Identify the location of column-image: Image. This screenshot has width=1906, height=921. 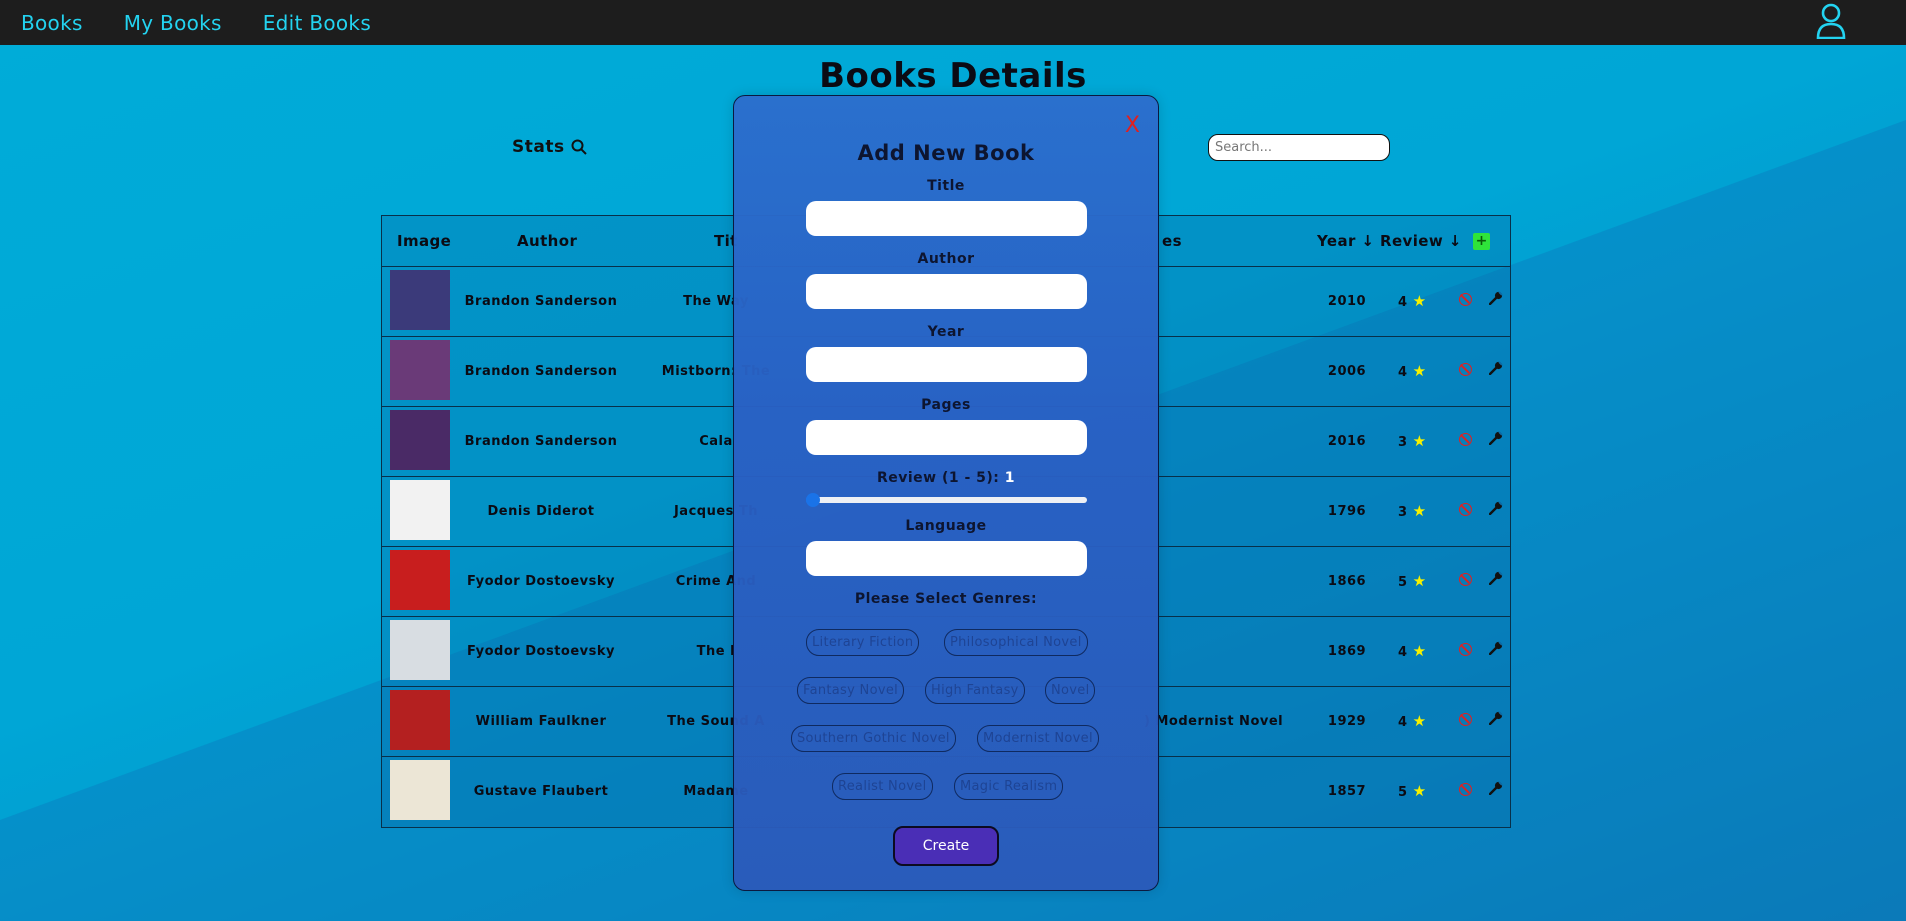
(424, 241).